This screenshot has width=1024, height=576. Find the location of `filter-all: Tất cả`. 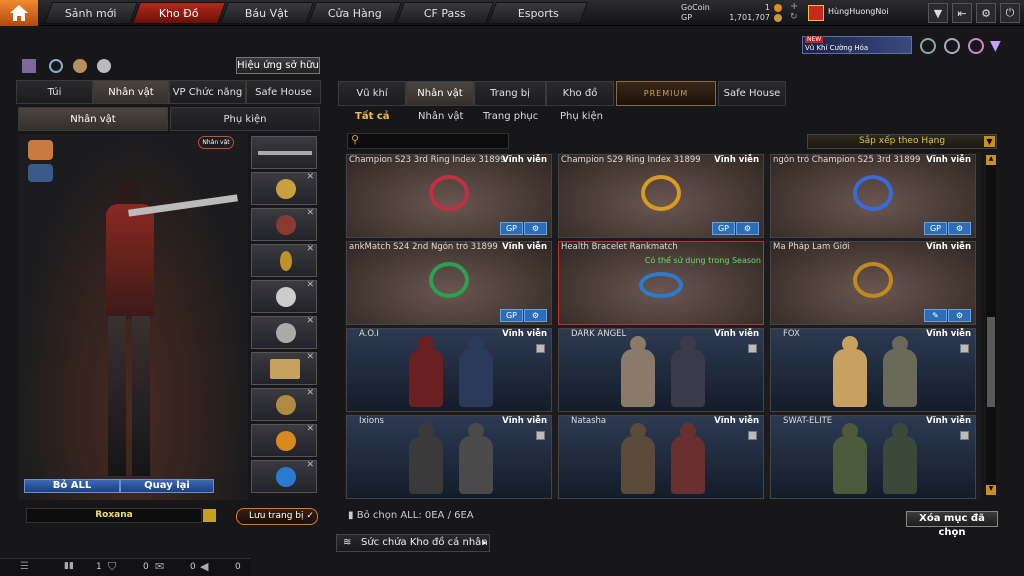

filter-all: Tất cả is located at coordinates (372, 116).